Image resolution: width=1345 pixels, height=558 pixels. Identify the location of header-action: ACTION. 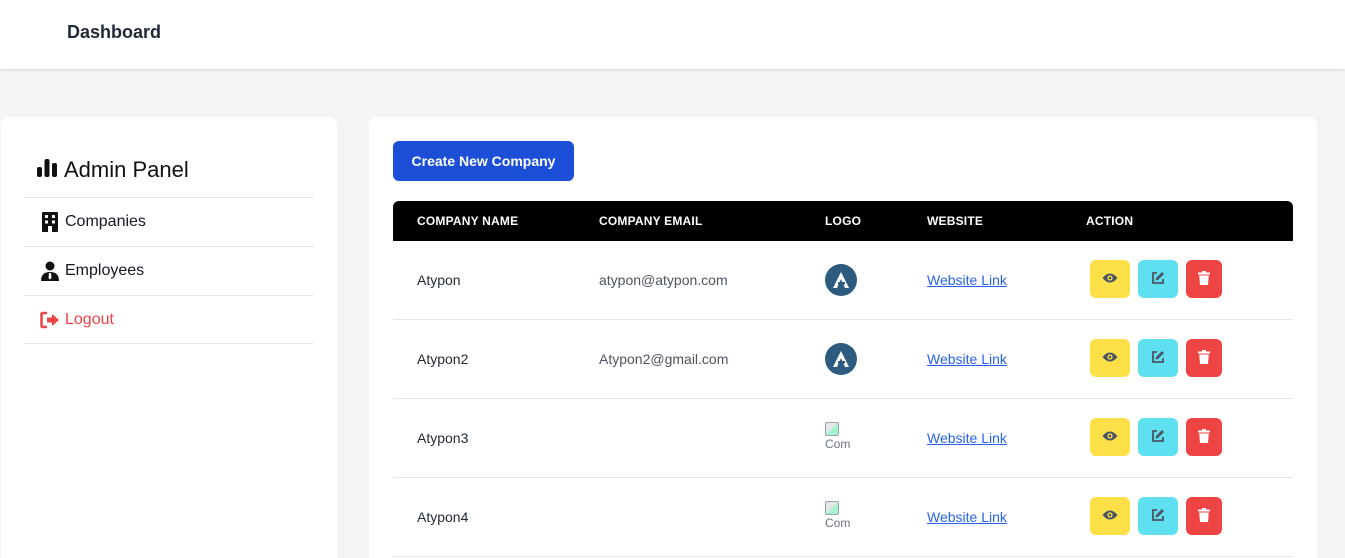
(1110, 221).